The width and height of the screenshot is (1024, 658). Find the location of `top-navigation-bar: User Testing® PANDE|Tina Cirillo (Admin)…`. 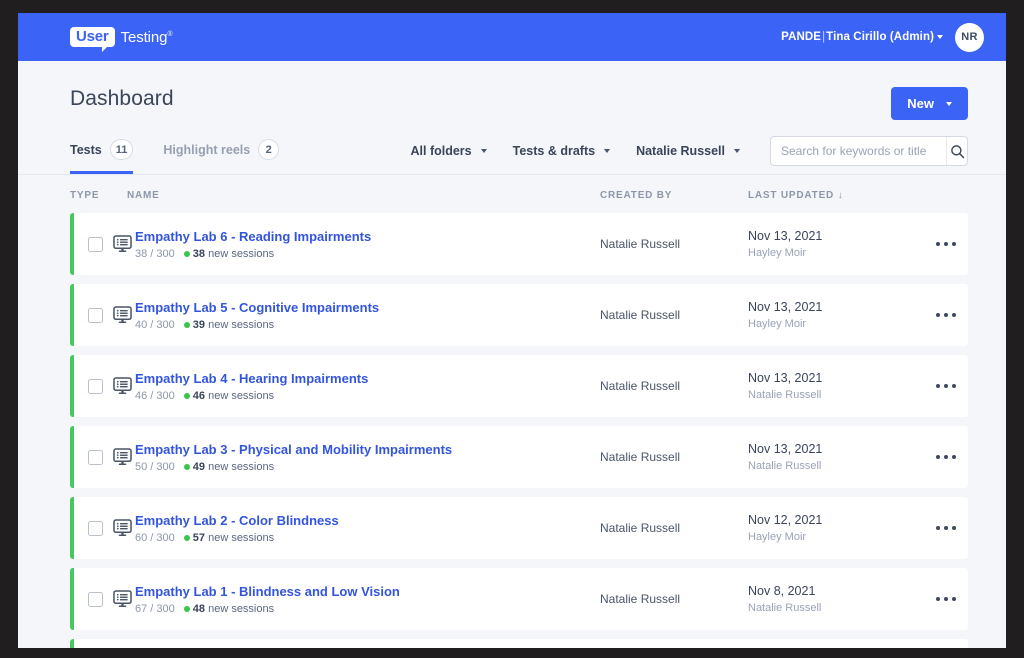

top-navigation-bar: User Testing® PANDE|Tina Cirillo (Admin)… is located at coordinates (512, 37).